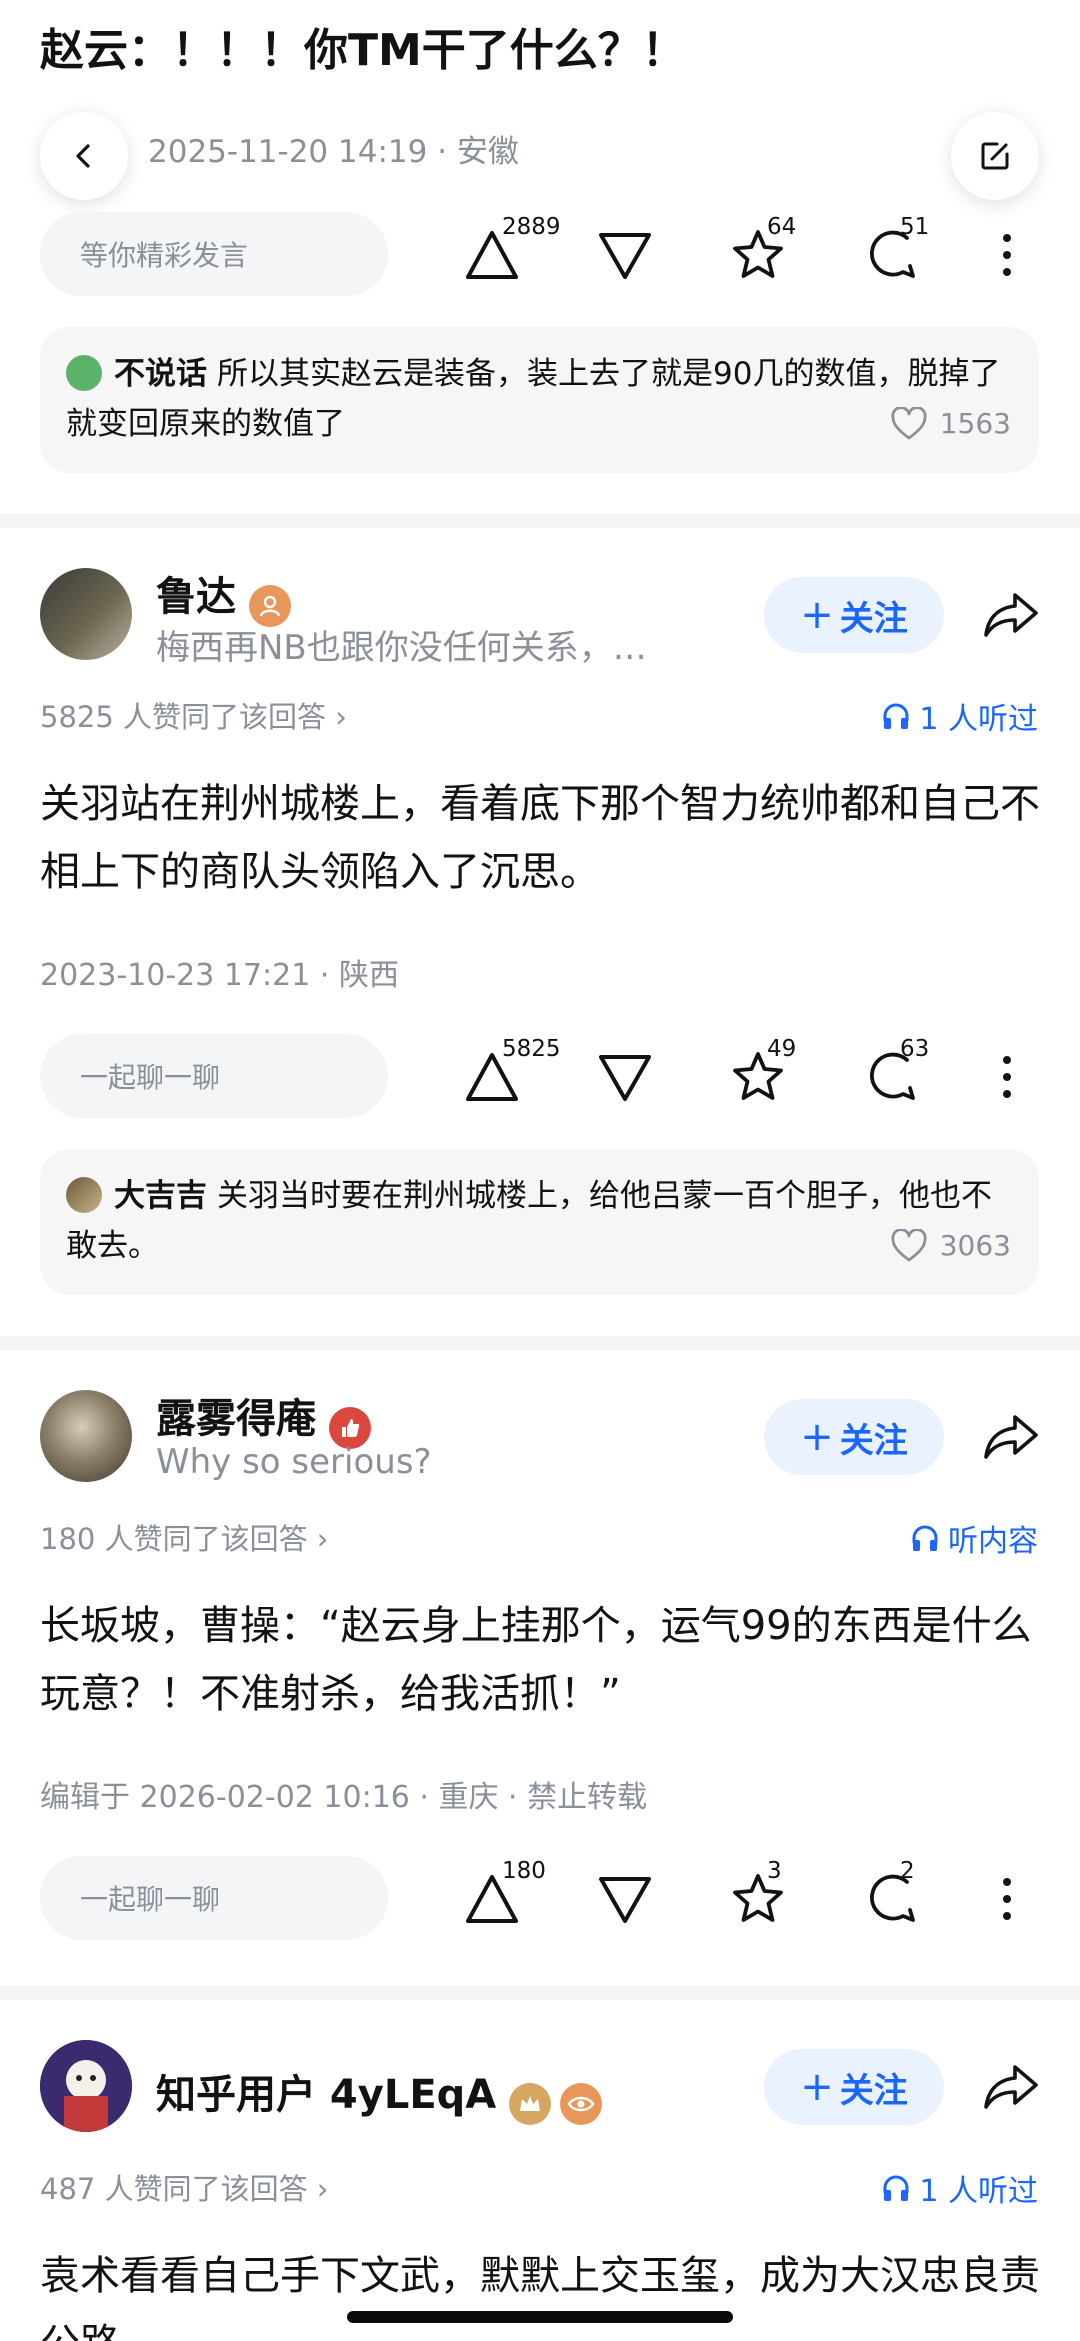  Describe the element at coordinates (294, 1462) in the screenshot. I see `author-bio: Why so serious?` at that location.